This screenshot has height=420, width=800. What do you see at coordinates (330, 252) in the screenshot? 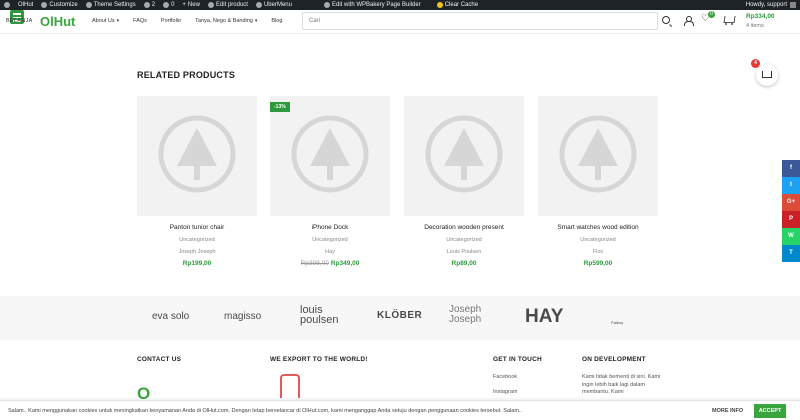
I see `product-brand: Hay` at bounding box center [330, 252].